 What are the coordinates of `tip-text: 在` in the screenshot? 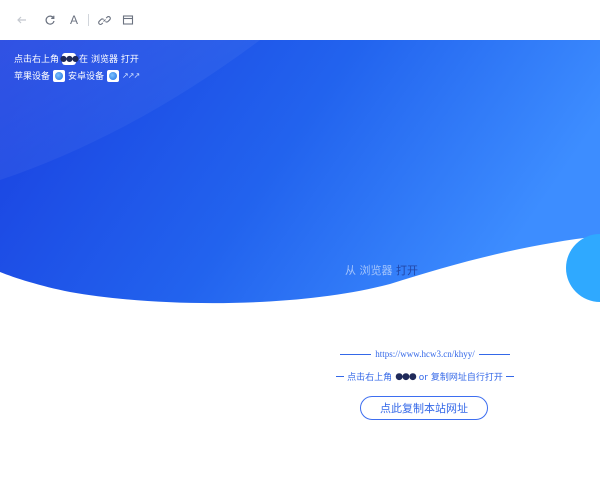 It's located at (84, 60).